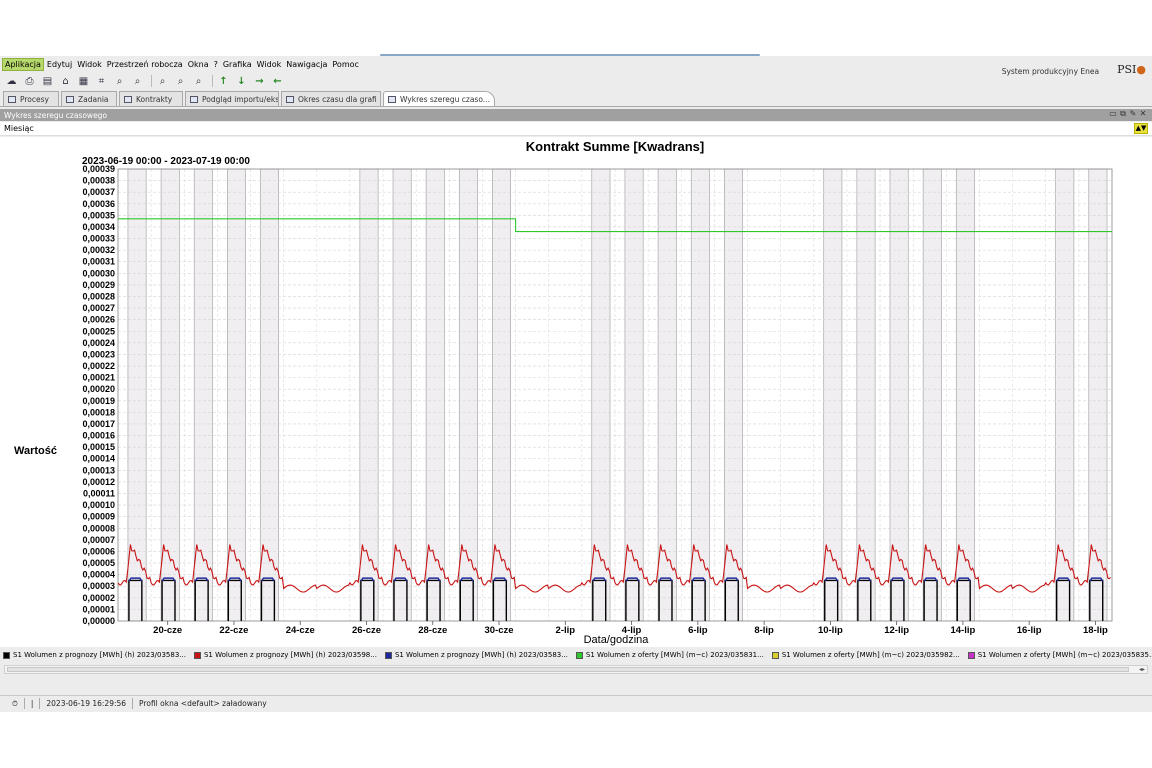 Image resolution: width=1152 pixels, height=768 pixels. What do you see at coordinates (237, 64) in the screenshot?
I see `menu-grafika: Grafika` at bounding box center [237, 64].